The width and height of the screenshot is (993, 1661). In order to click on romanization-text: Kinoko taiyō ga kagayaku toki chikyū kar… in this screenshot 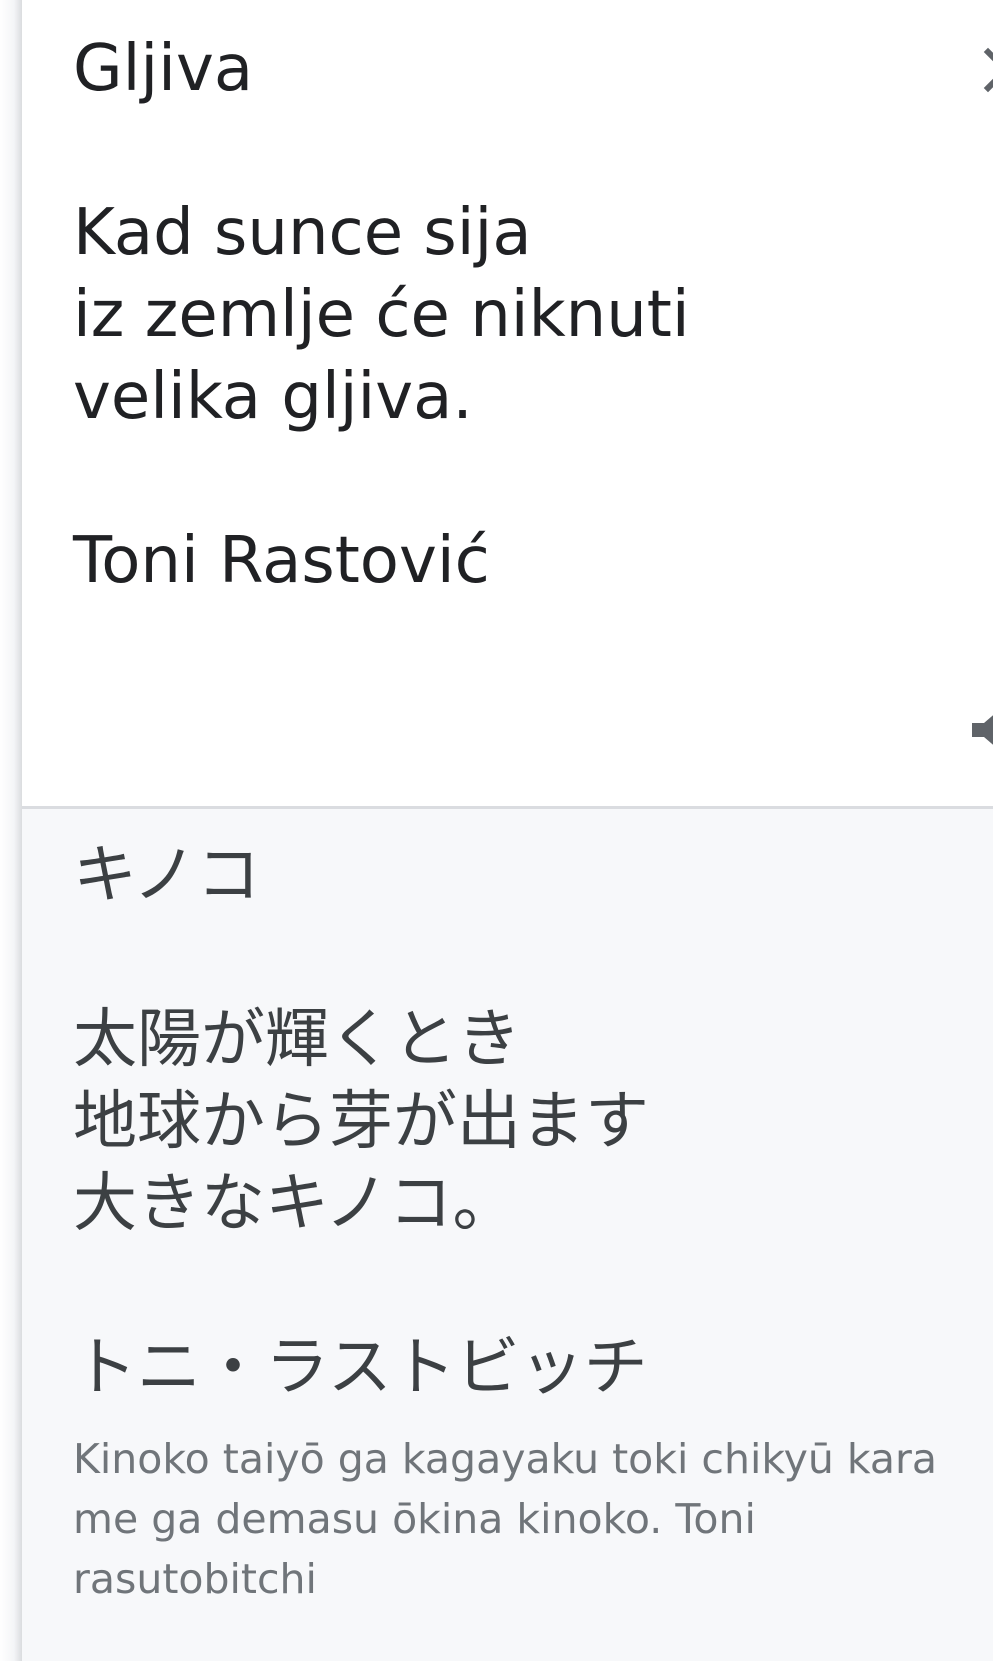, I will do `click(513, 1519)`.